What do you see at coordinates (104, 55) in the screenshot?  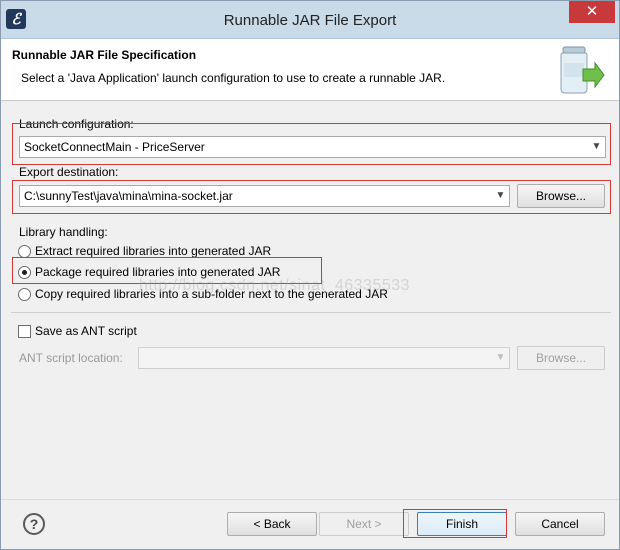 I see `page-title: Runnable JAR File Specification` at bounding box center [104, 55].